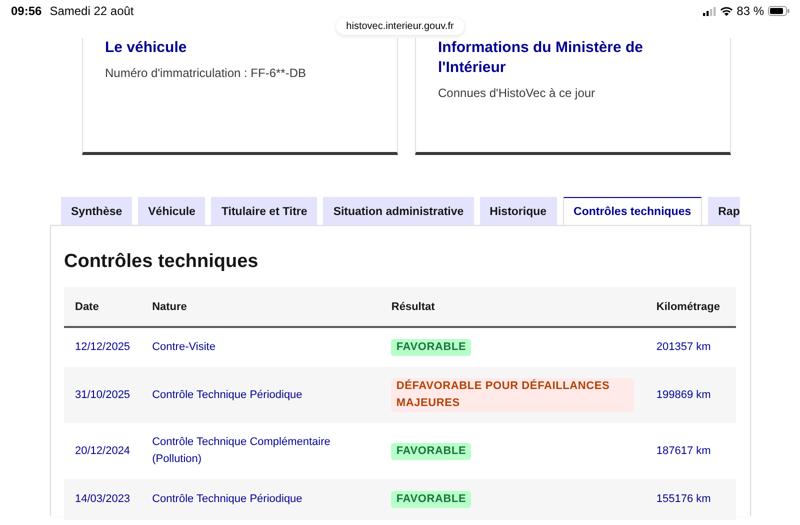 The width and height of the screenshot is (800, 525). Describe the element at coordinates (518, 211) in the screenshot. I see `tab: Historique` at that location.